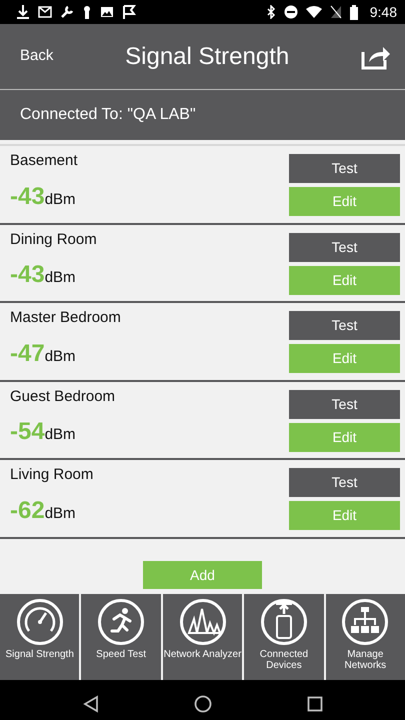 This screenshot has width=405, height=720. I want to click on back-icon, so click(90, 703).